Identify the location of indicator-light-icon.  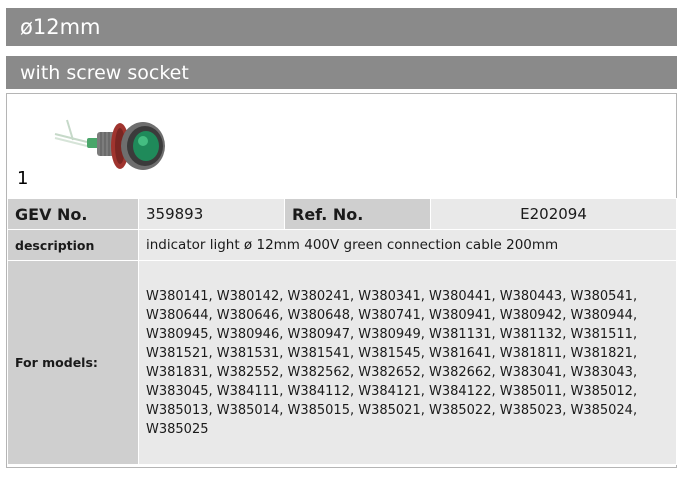
(109, 144).